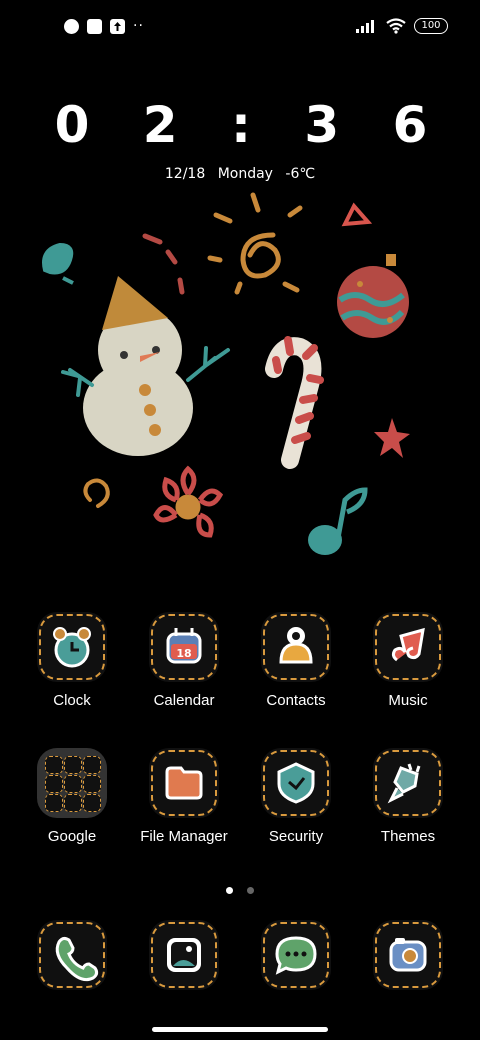 The image size is (480, 1040). I want to click on confetti-doodle, so click(163, 264).